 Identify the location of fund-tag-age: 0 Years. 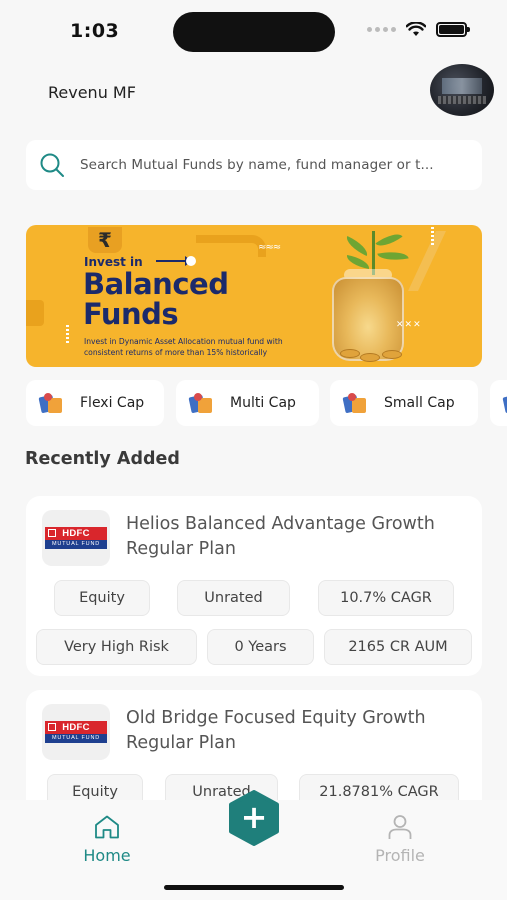
(260, 647).